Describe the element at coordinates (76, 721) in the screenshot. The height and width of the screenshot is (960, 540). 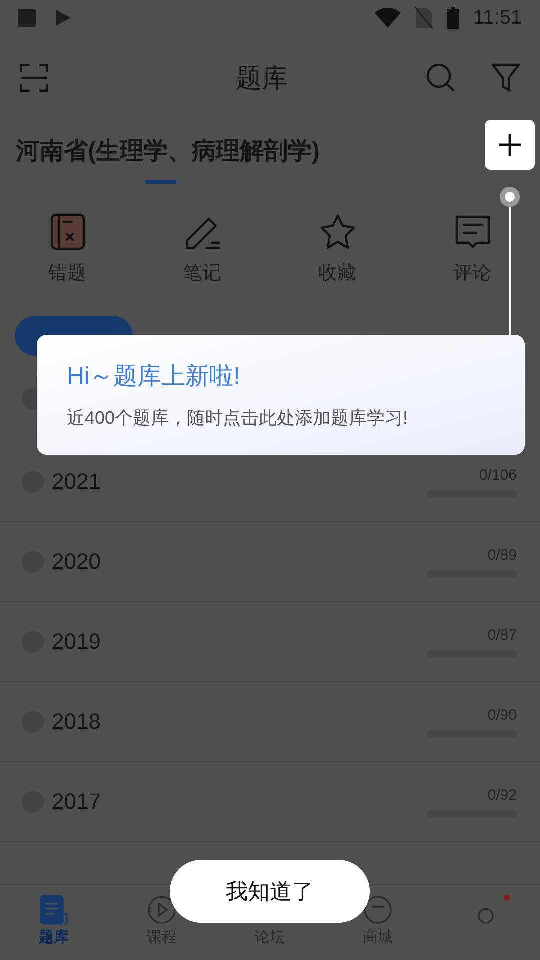
I see `year-label: 2018` at that location.